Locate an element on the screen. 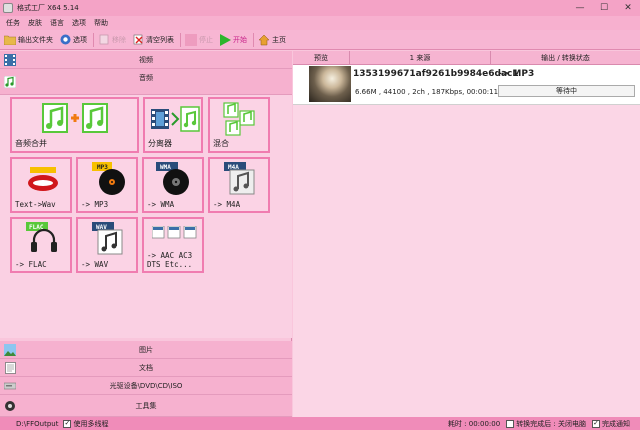 This screenshot has width=640, height=430. tile-to-wma-label: -> WMA is located at coordinates (161, 204).